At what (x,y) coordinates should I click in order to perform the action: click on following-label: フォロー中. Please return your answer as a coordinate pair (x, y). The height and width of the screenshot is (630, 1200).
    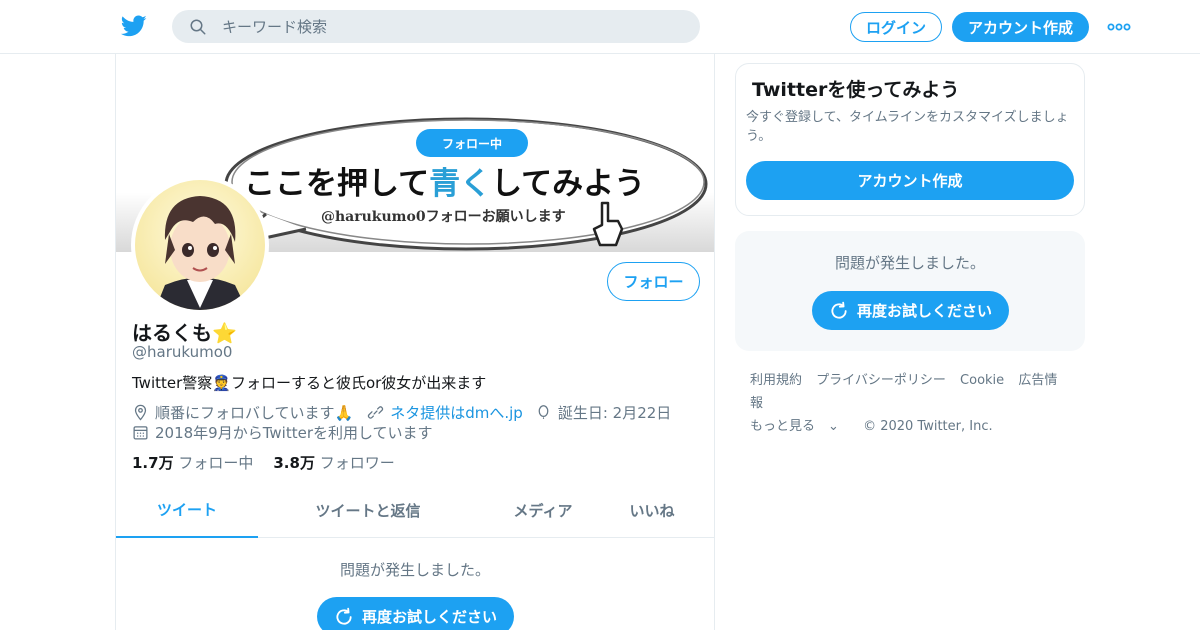
    Looking at the image, I should click on (216, 463).